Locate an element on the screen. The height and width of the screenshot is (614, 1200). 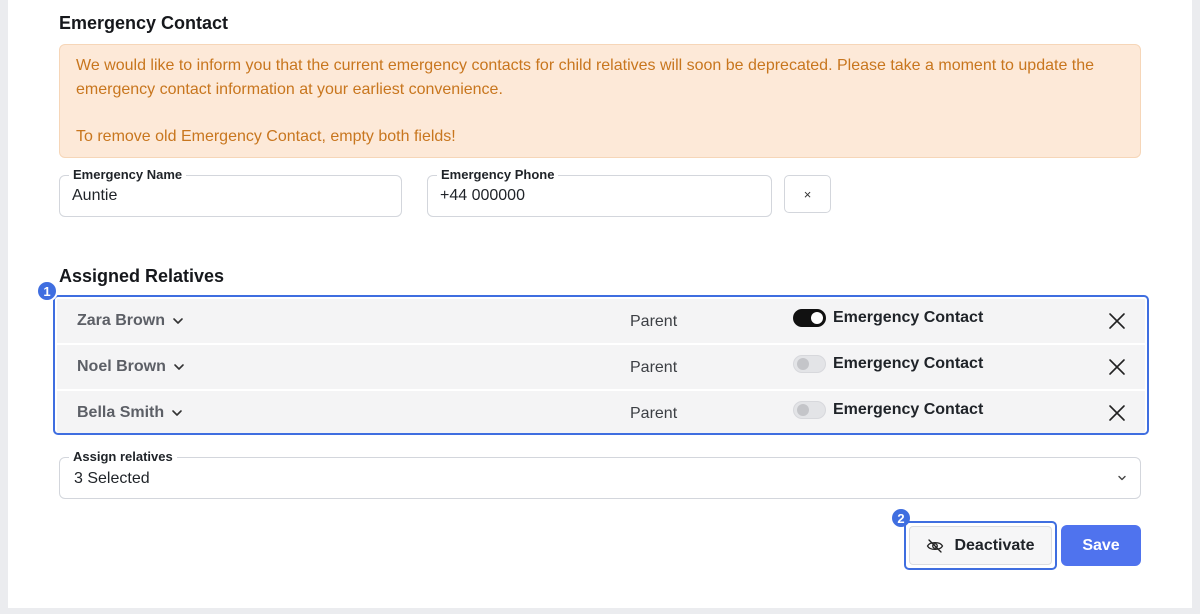
step-badge: 1 is located at coordinates (47, 291).